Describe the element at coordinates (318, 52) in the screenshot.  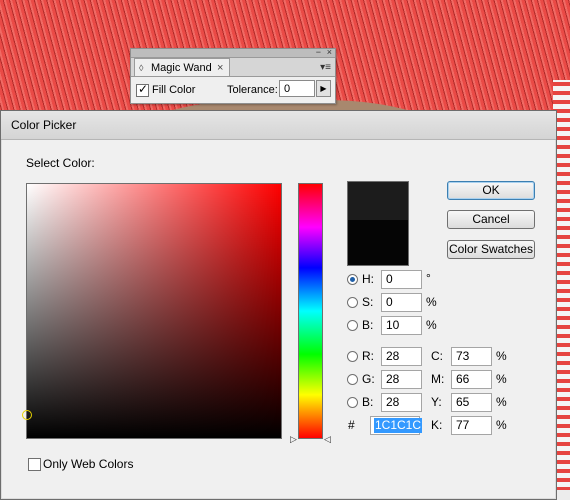
I see `minimize-icon: −` at that location.